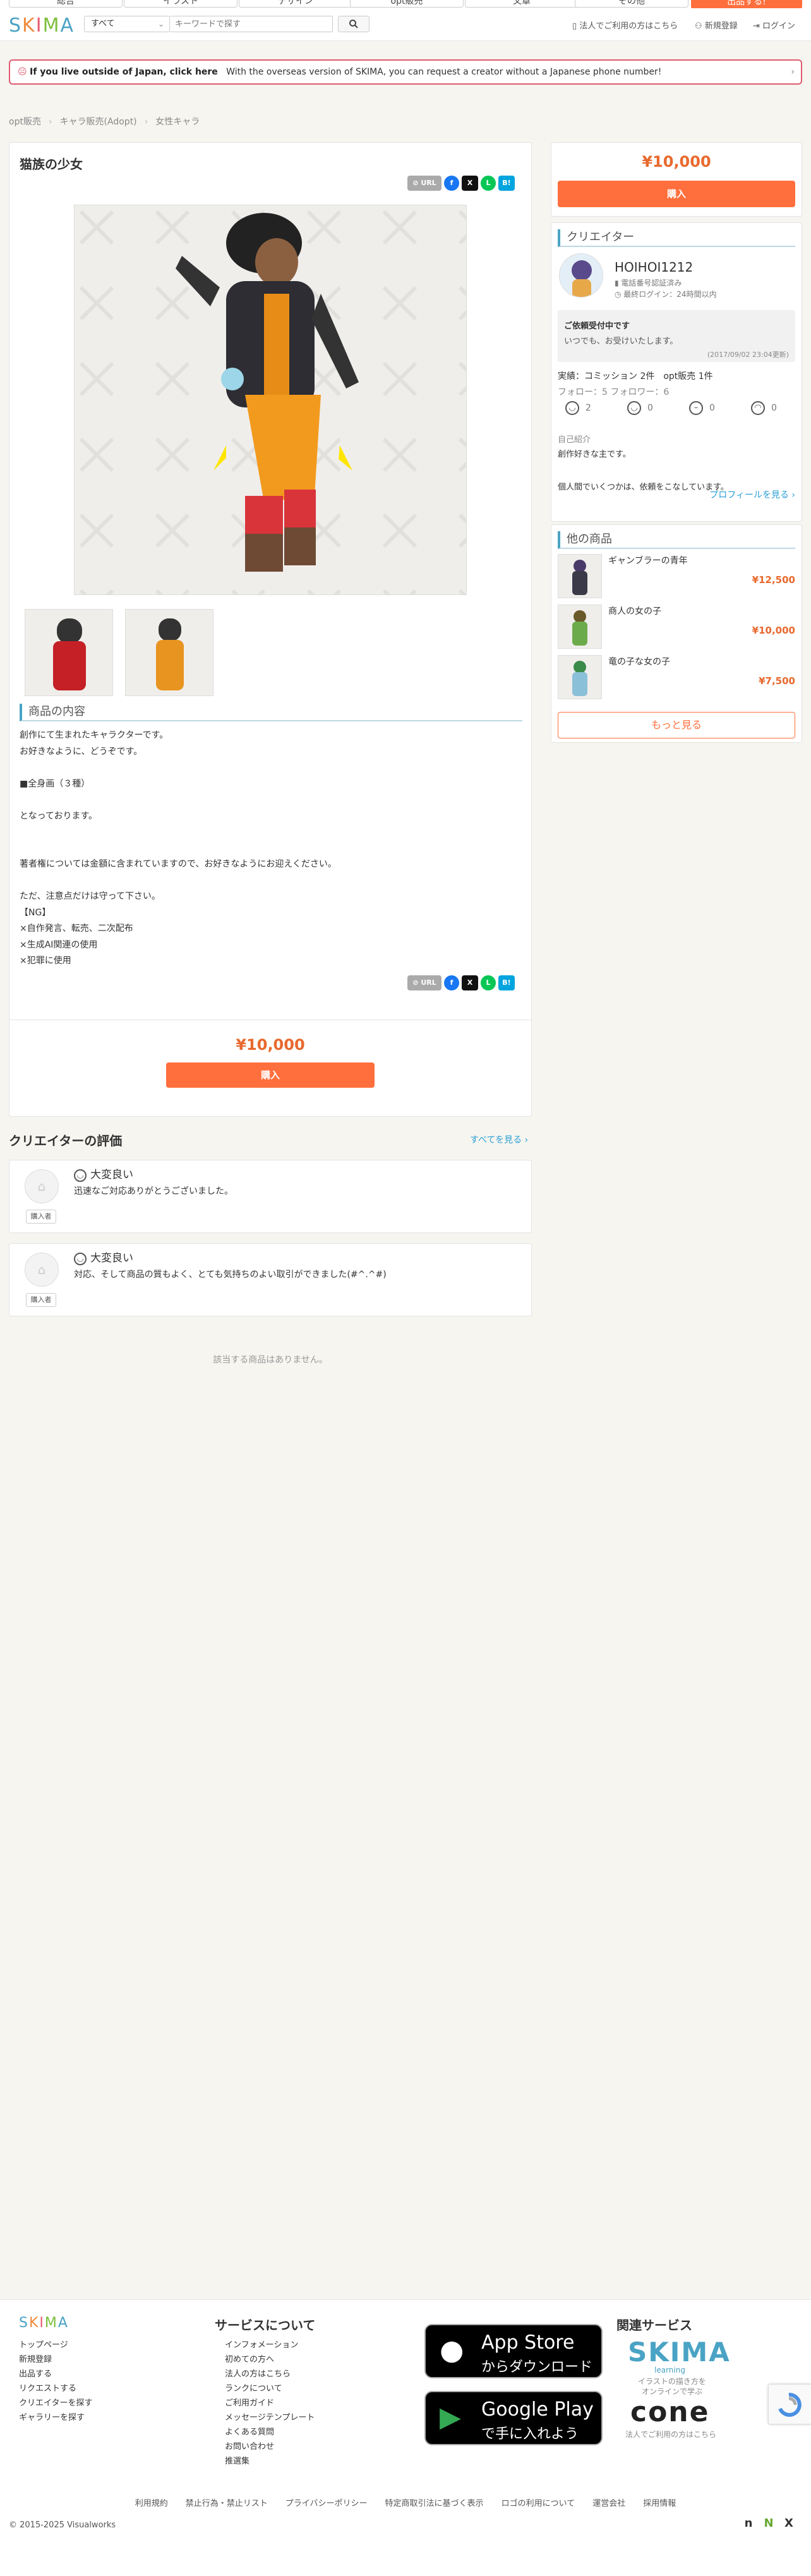 This screenshot has height=2576, width=811. Describe the element at coordinates (103, 23) in the screenshot. I see `category-select-value: すべて` at that location.